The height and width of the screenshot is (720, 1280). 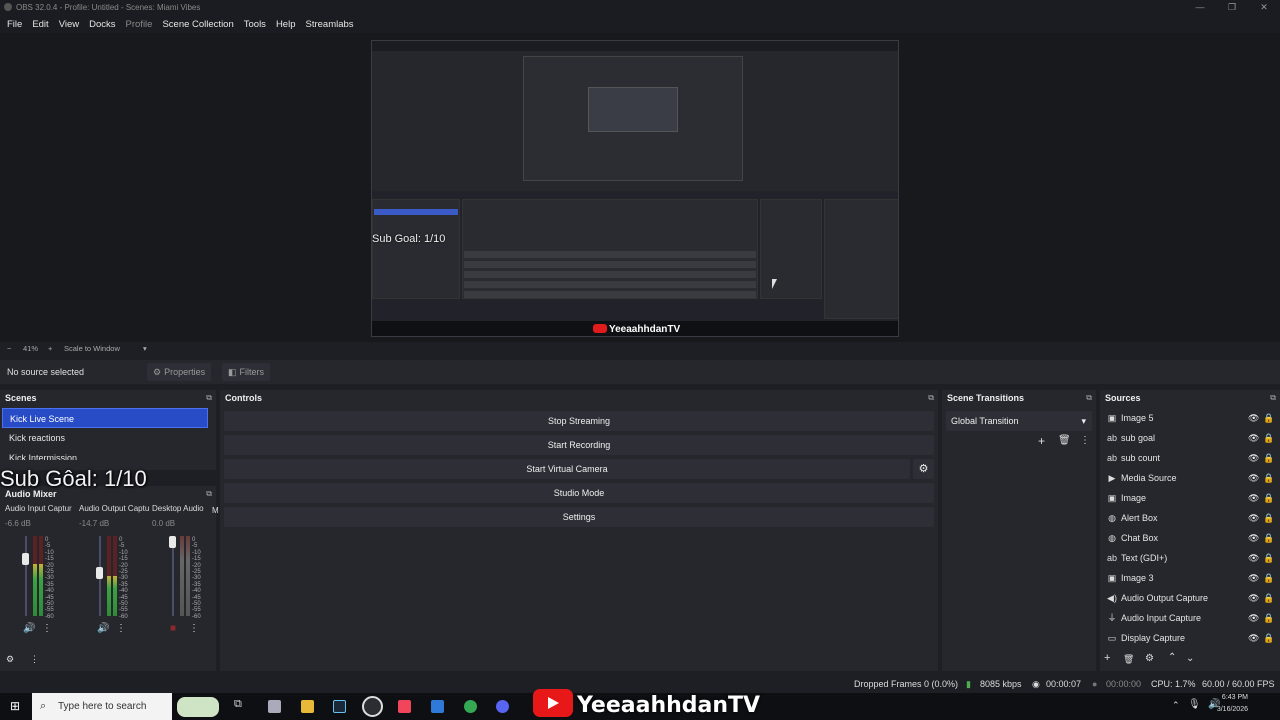 I want to click on tray-chevron-up-icon: ⌃, so click(x=1176, y=705).